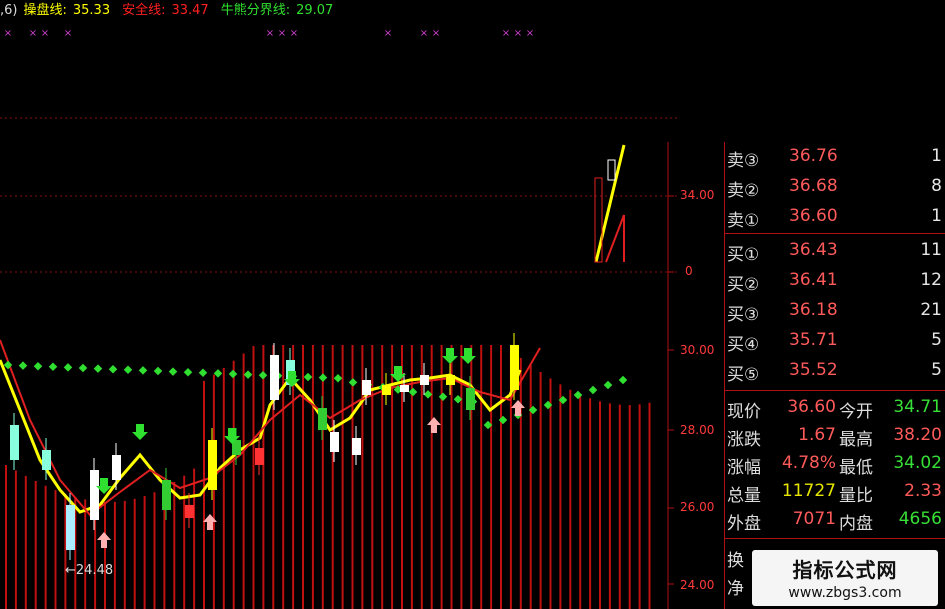 The width and height of the screenshot is (945, 609). I want to click on stat-ratio-label: 量比, so click(856, 496).